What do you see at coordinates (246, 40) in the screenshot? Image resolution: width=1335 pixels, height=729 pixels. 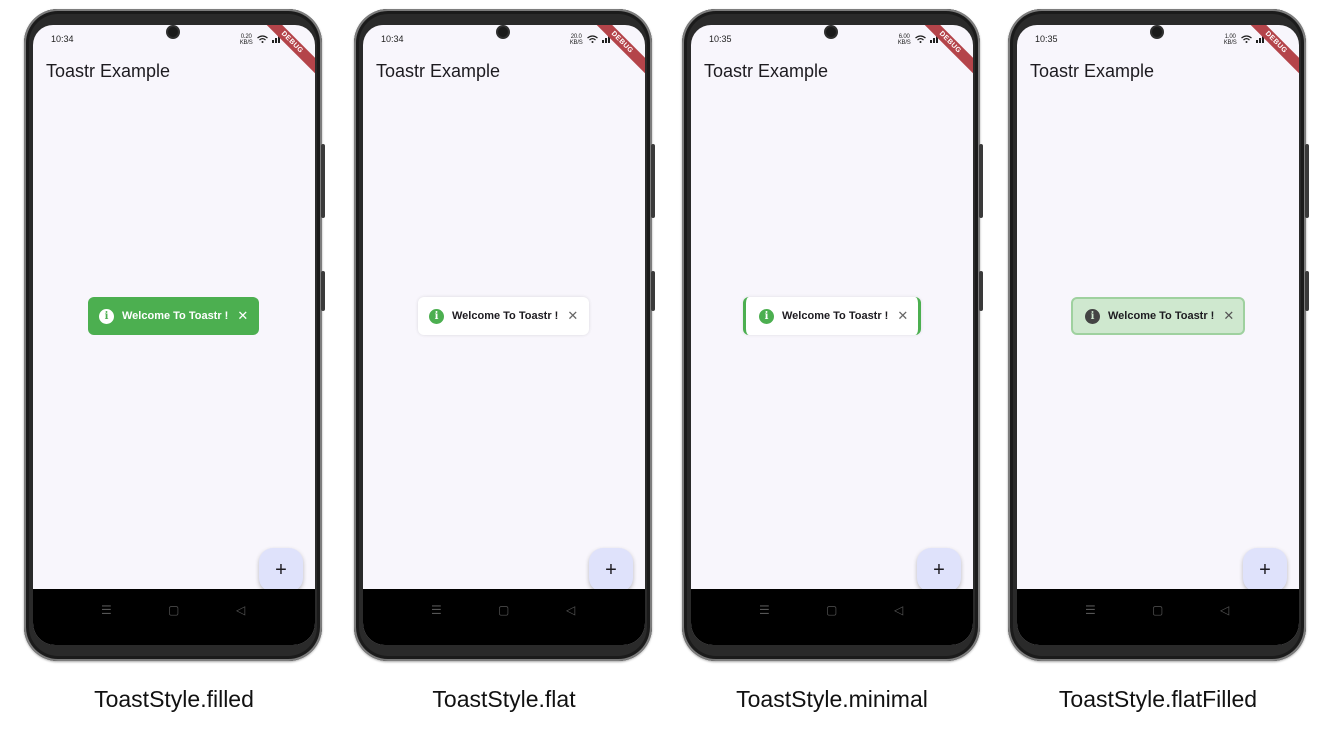 I see `network-speed: 0.20 KB/S` at bounding box center [246, 40].